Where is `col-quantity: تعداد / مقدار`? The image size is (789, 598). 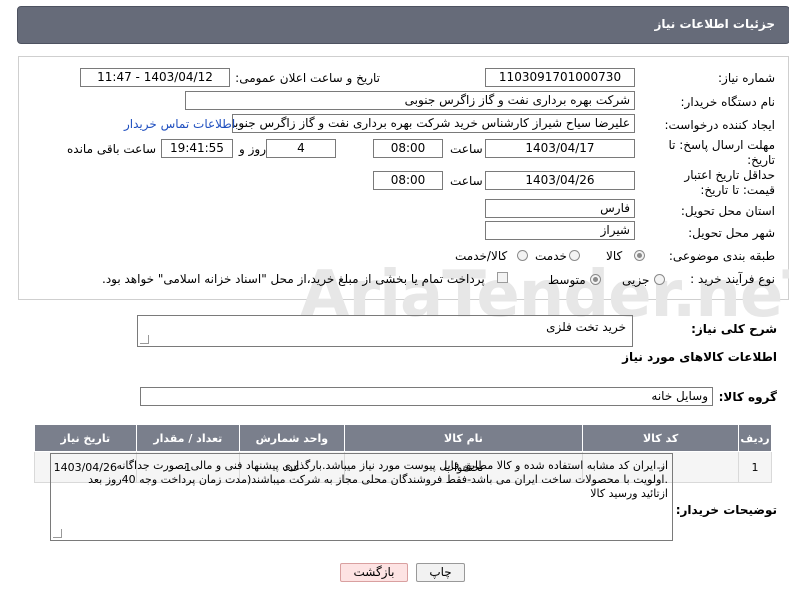 col-quantity: تعداد / مقدار is located at coordinates (187, 438).